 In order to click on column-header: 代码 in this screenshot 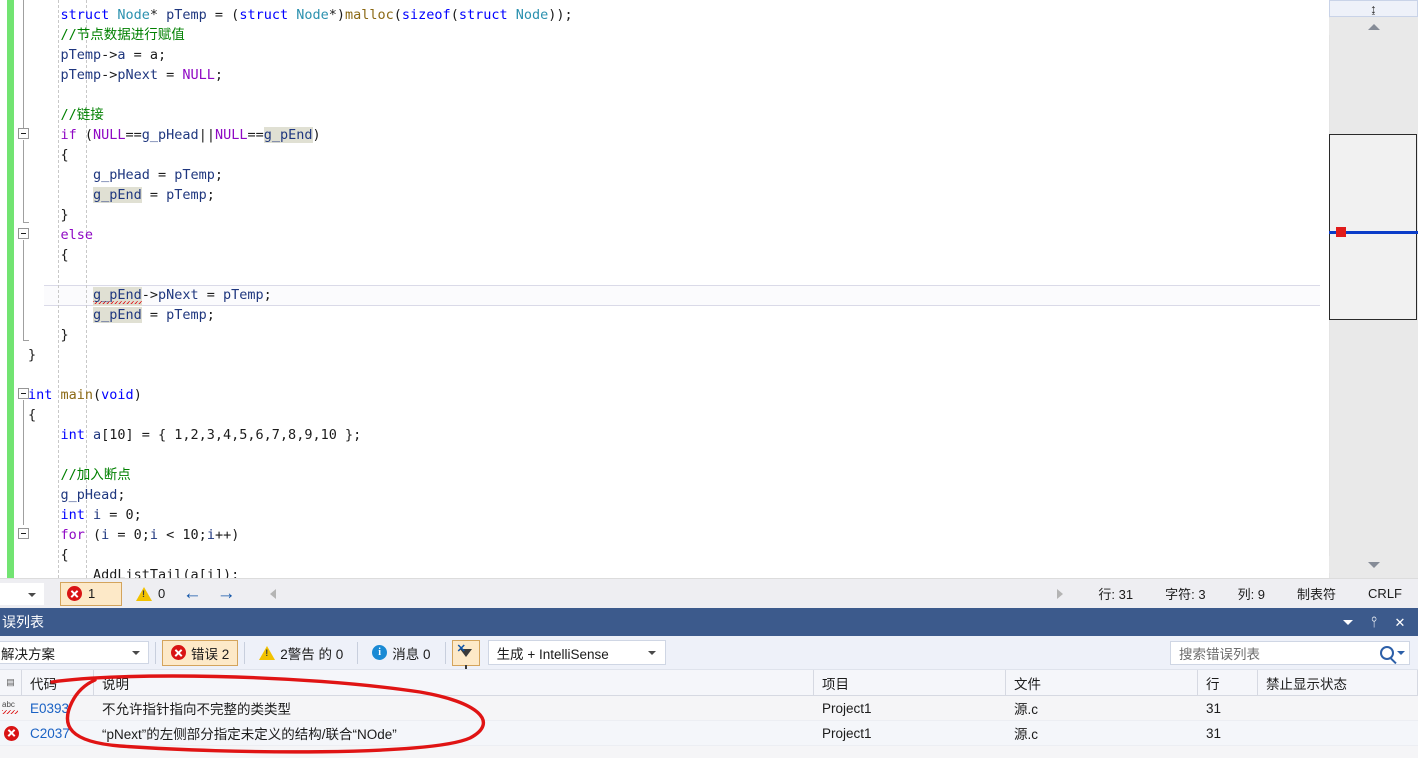, I will do `click(58, 682)`.